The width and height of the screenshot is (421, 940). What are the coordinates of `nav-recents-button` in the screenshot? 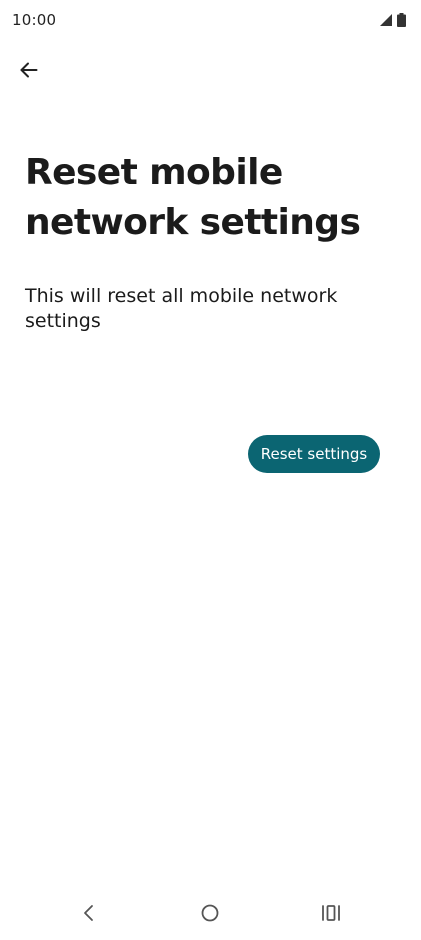 It's located at (331, 913).